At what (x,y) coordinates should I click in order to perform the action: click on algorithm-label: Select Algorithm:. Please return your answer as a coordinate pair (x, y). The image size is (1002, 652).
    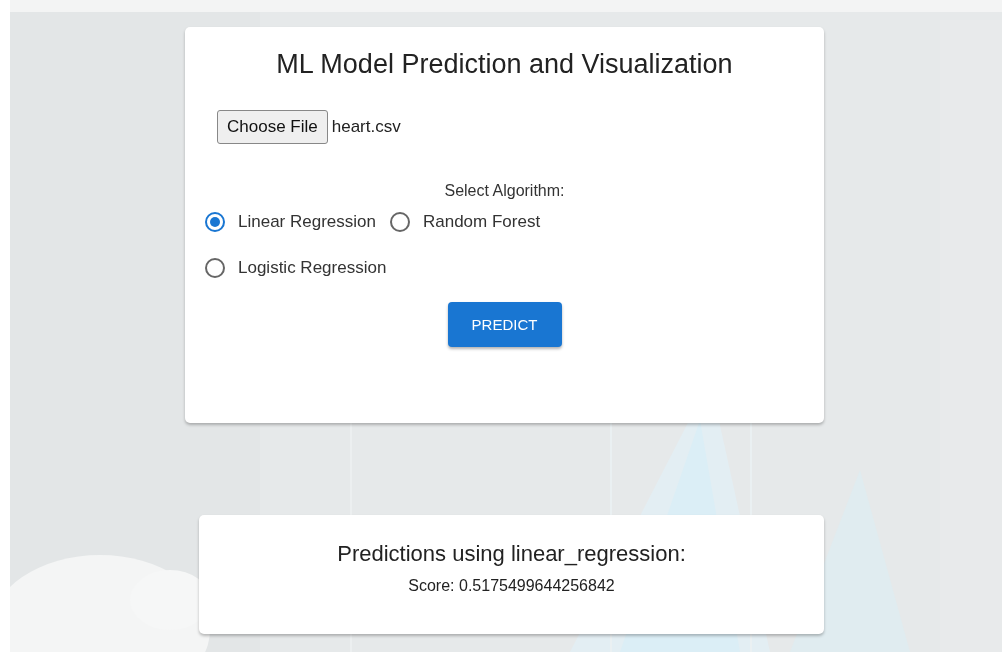
    Looking at the image, I should click on (504, 191).